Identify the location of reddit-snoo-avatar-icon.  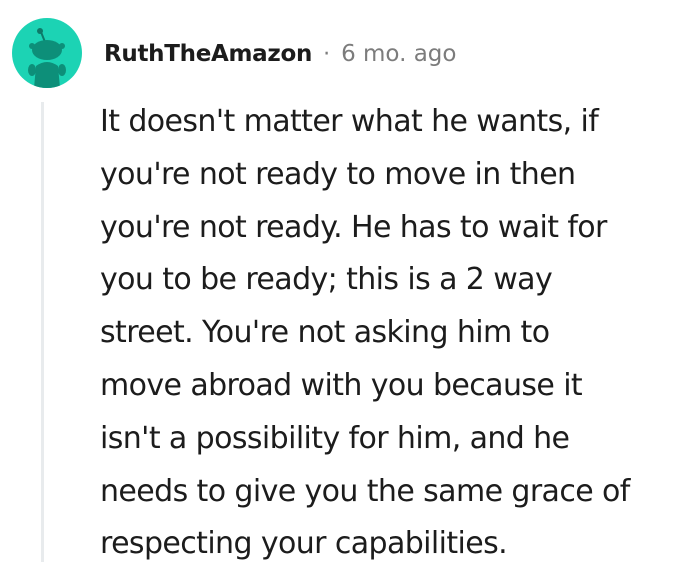
(47, 58).